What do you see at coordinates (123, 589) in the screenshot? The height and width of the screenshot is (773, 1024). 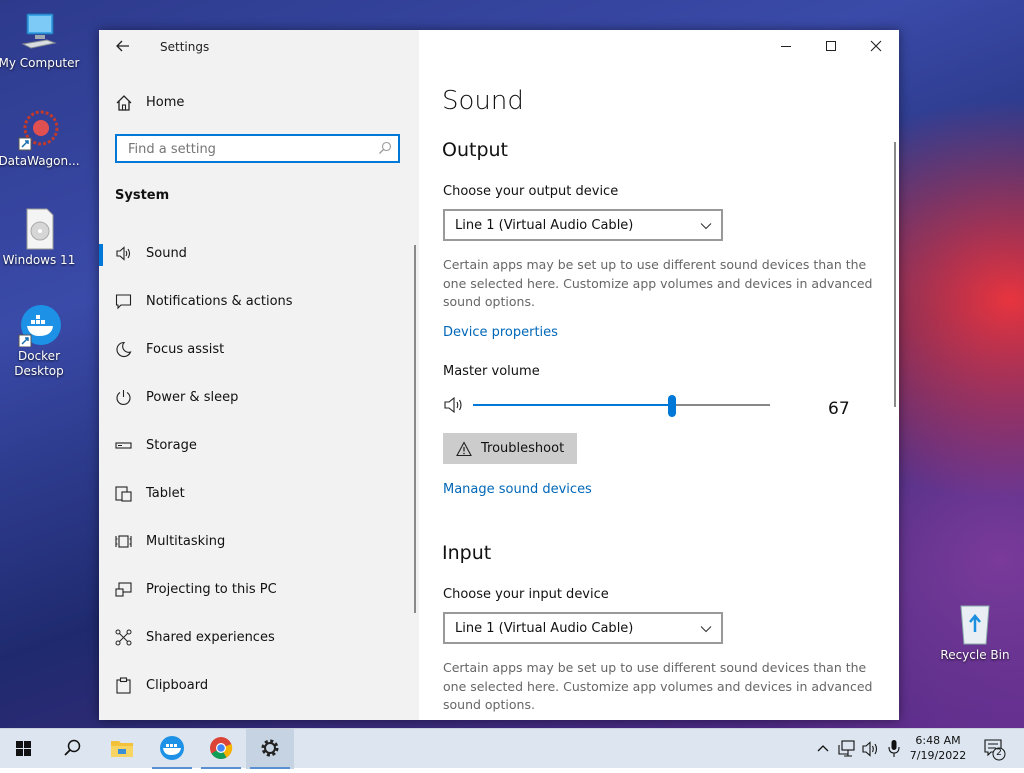 I see `projecting-icon` at bounding box center [123, 589].